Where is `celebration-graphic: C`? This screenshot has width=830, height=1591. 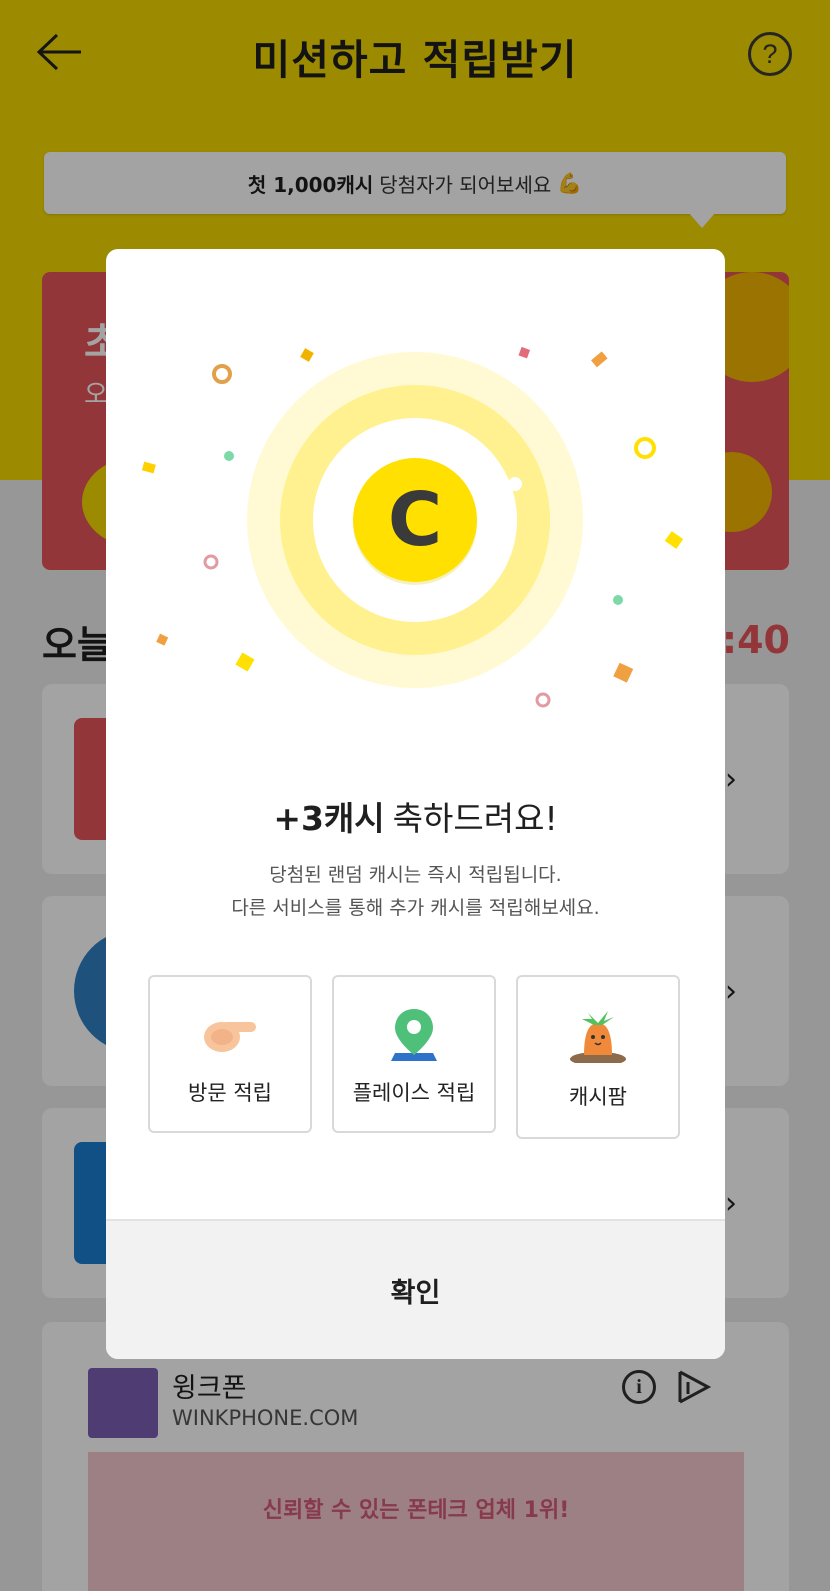 celebration-graphic: C is located at coordinates (412, 527).